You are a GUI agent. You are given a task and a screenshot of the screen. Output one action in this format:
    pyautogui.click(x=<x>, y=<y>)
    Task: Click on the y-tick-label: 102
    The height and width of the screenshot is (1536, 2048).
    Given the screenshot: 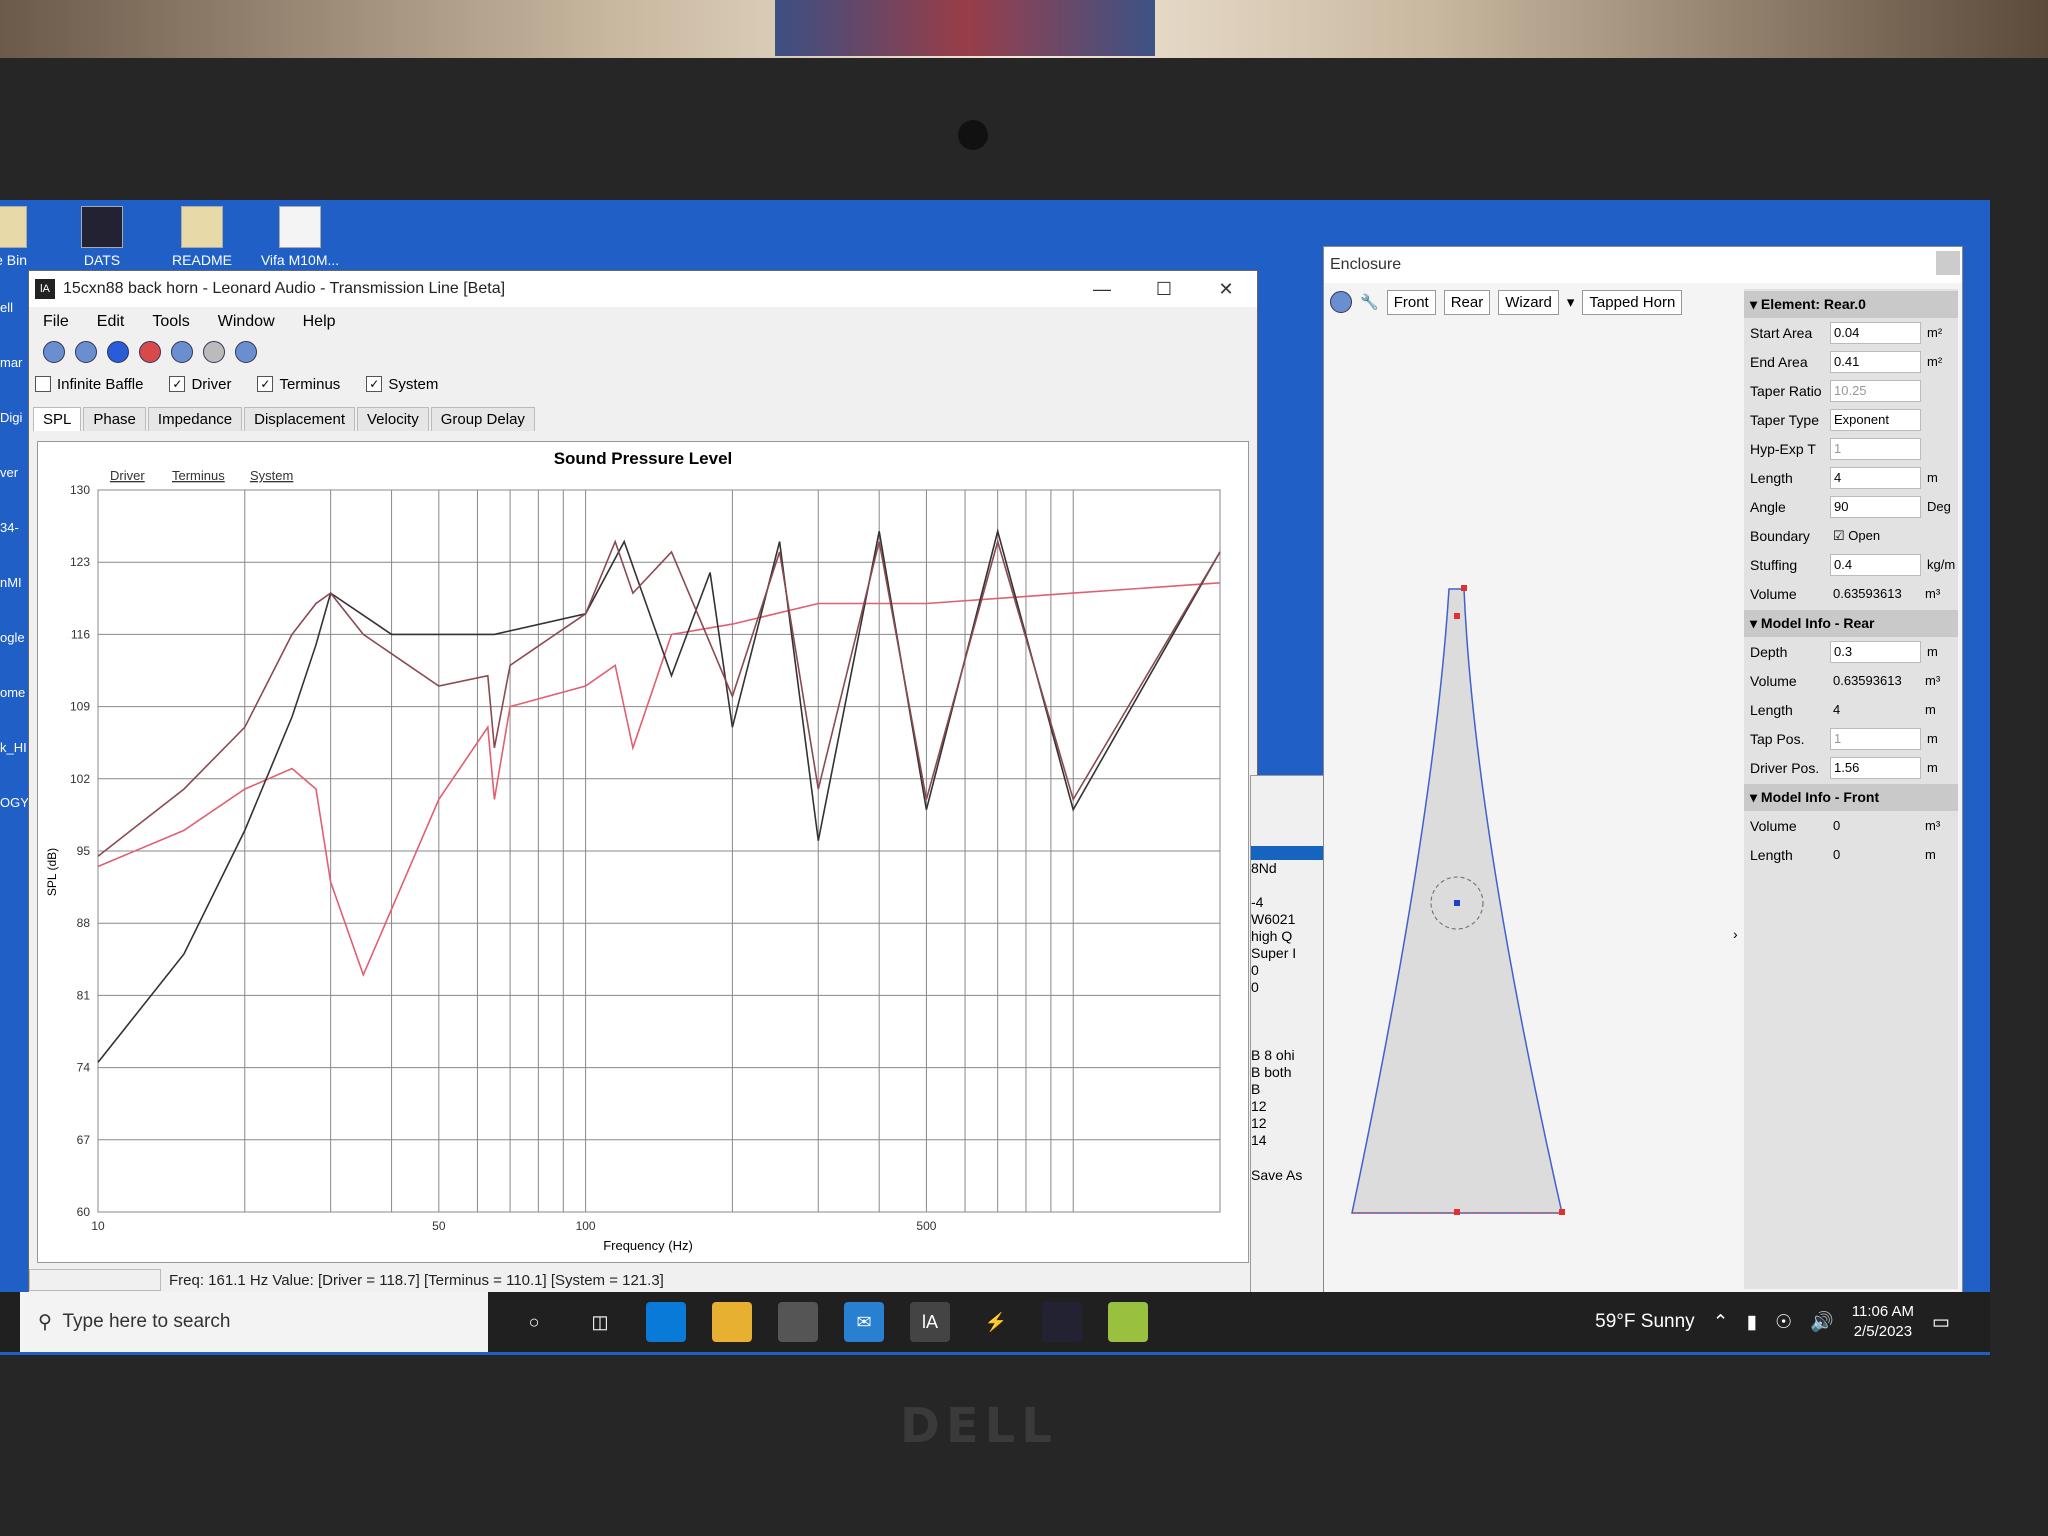 What is the action you would take?
    pyautogui.click(x=80, y=779)
    